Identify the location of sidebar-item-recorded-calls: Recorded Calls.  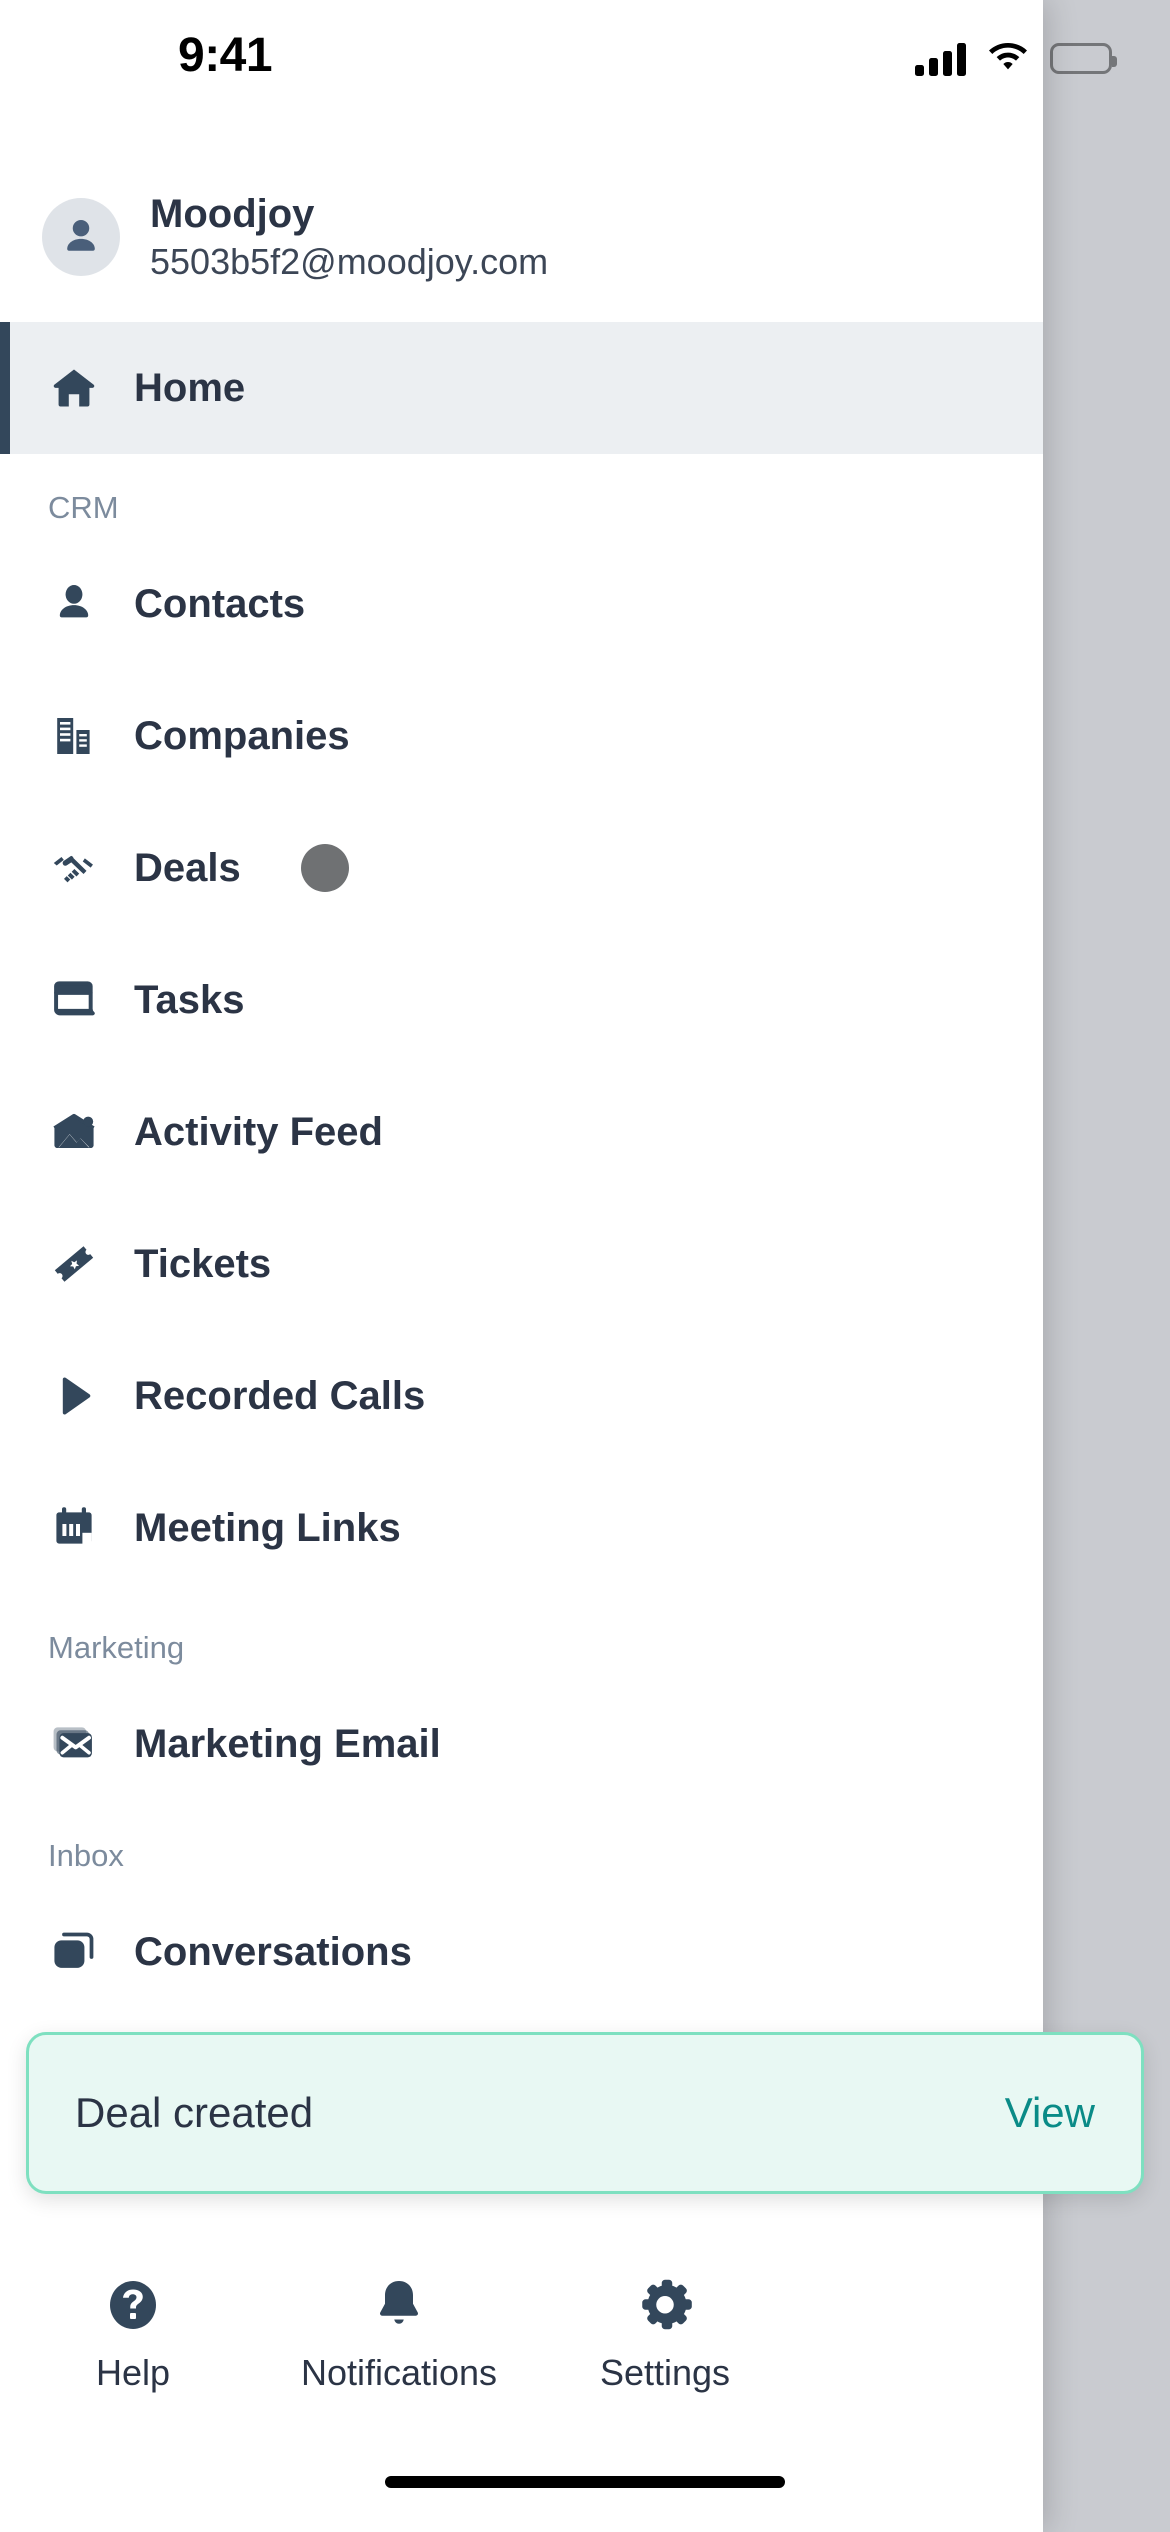
(521, 1396).